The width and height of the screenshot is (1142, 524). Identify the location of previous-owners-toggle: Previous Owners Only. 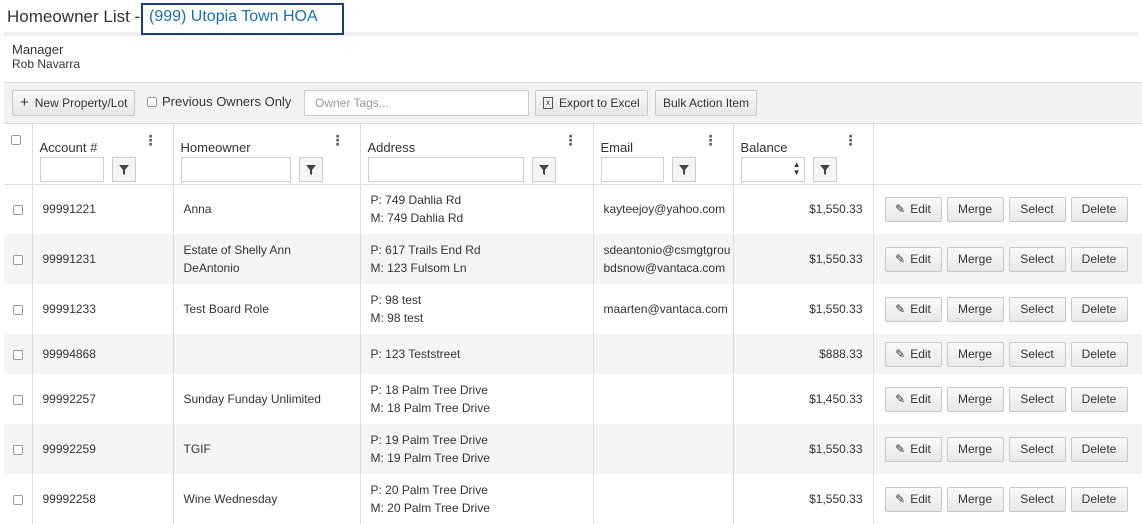
(219, 101).